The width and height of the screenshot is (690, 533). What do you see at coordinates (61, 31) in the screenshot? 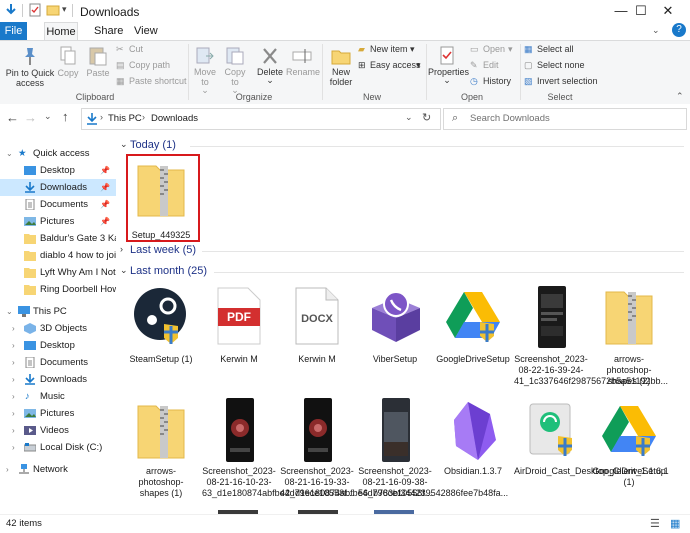
I see `tab-home: Home` at bounding box center [61, 31].